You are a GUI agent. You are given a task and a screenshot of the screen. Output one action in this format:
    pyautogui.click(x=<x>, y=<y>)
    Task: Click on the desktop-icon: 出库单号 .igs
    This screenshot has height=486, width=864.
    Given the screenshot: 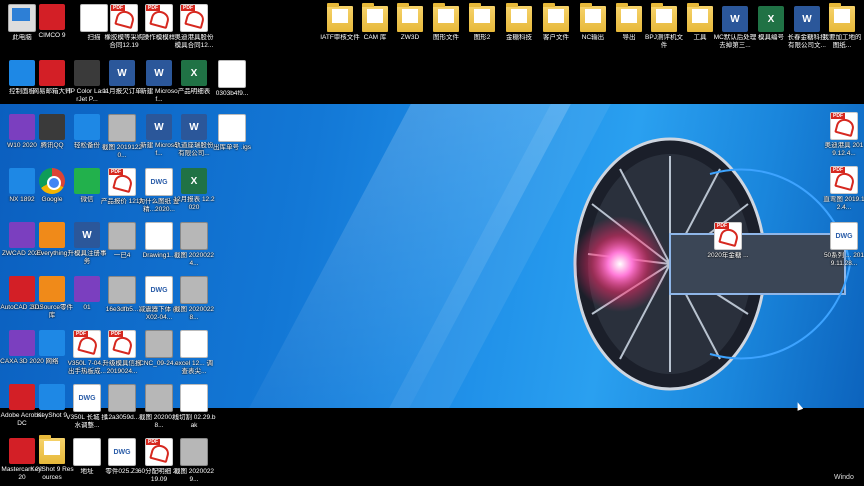 What is the action you would take?
    pyautogui.click(x=232, y=133)
    